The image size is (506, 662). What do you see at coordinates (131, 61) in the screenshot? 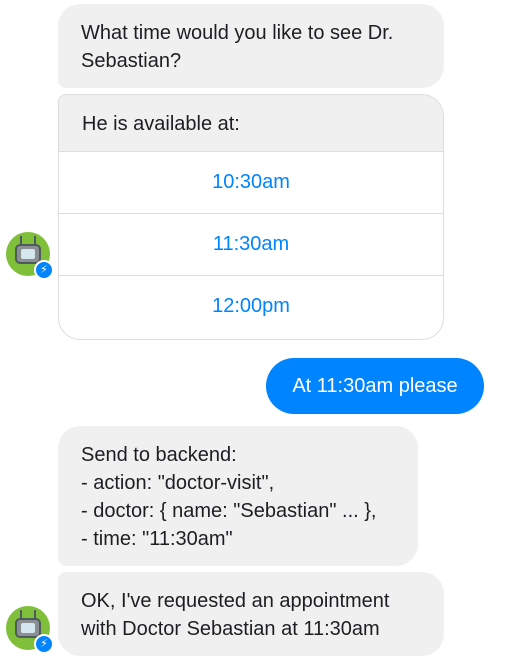
I see `message-line: Sebastian?` at bounding box center [131, 61].